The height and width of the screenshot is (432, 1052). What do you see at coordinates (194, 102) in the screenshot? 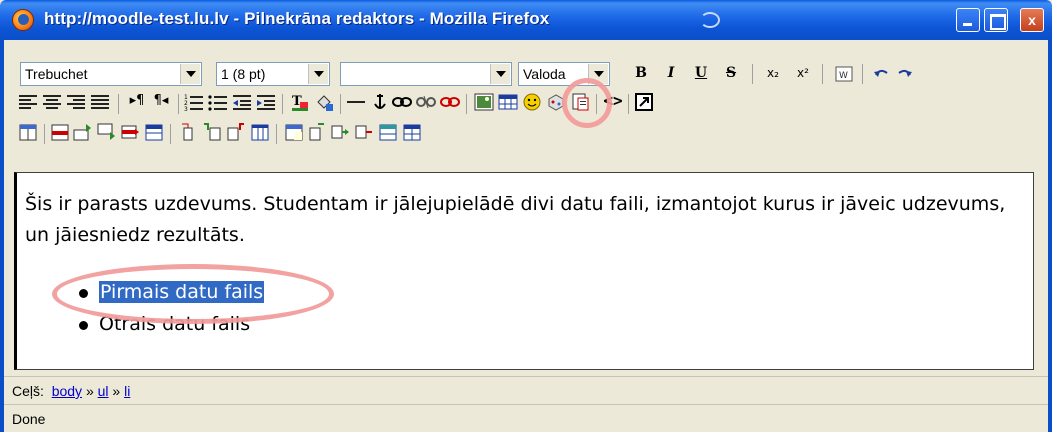
I see `ordered-list-icon: 123` at bounding box center [194, 102].